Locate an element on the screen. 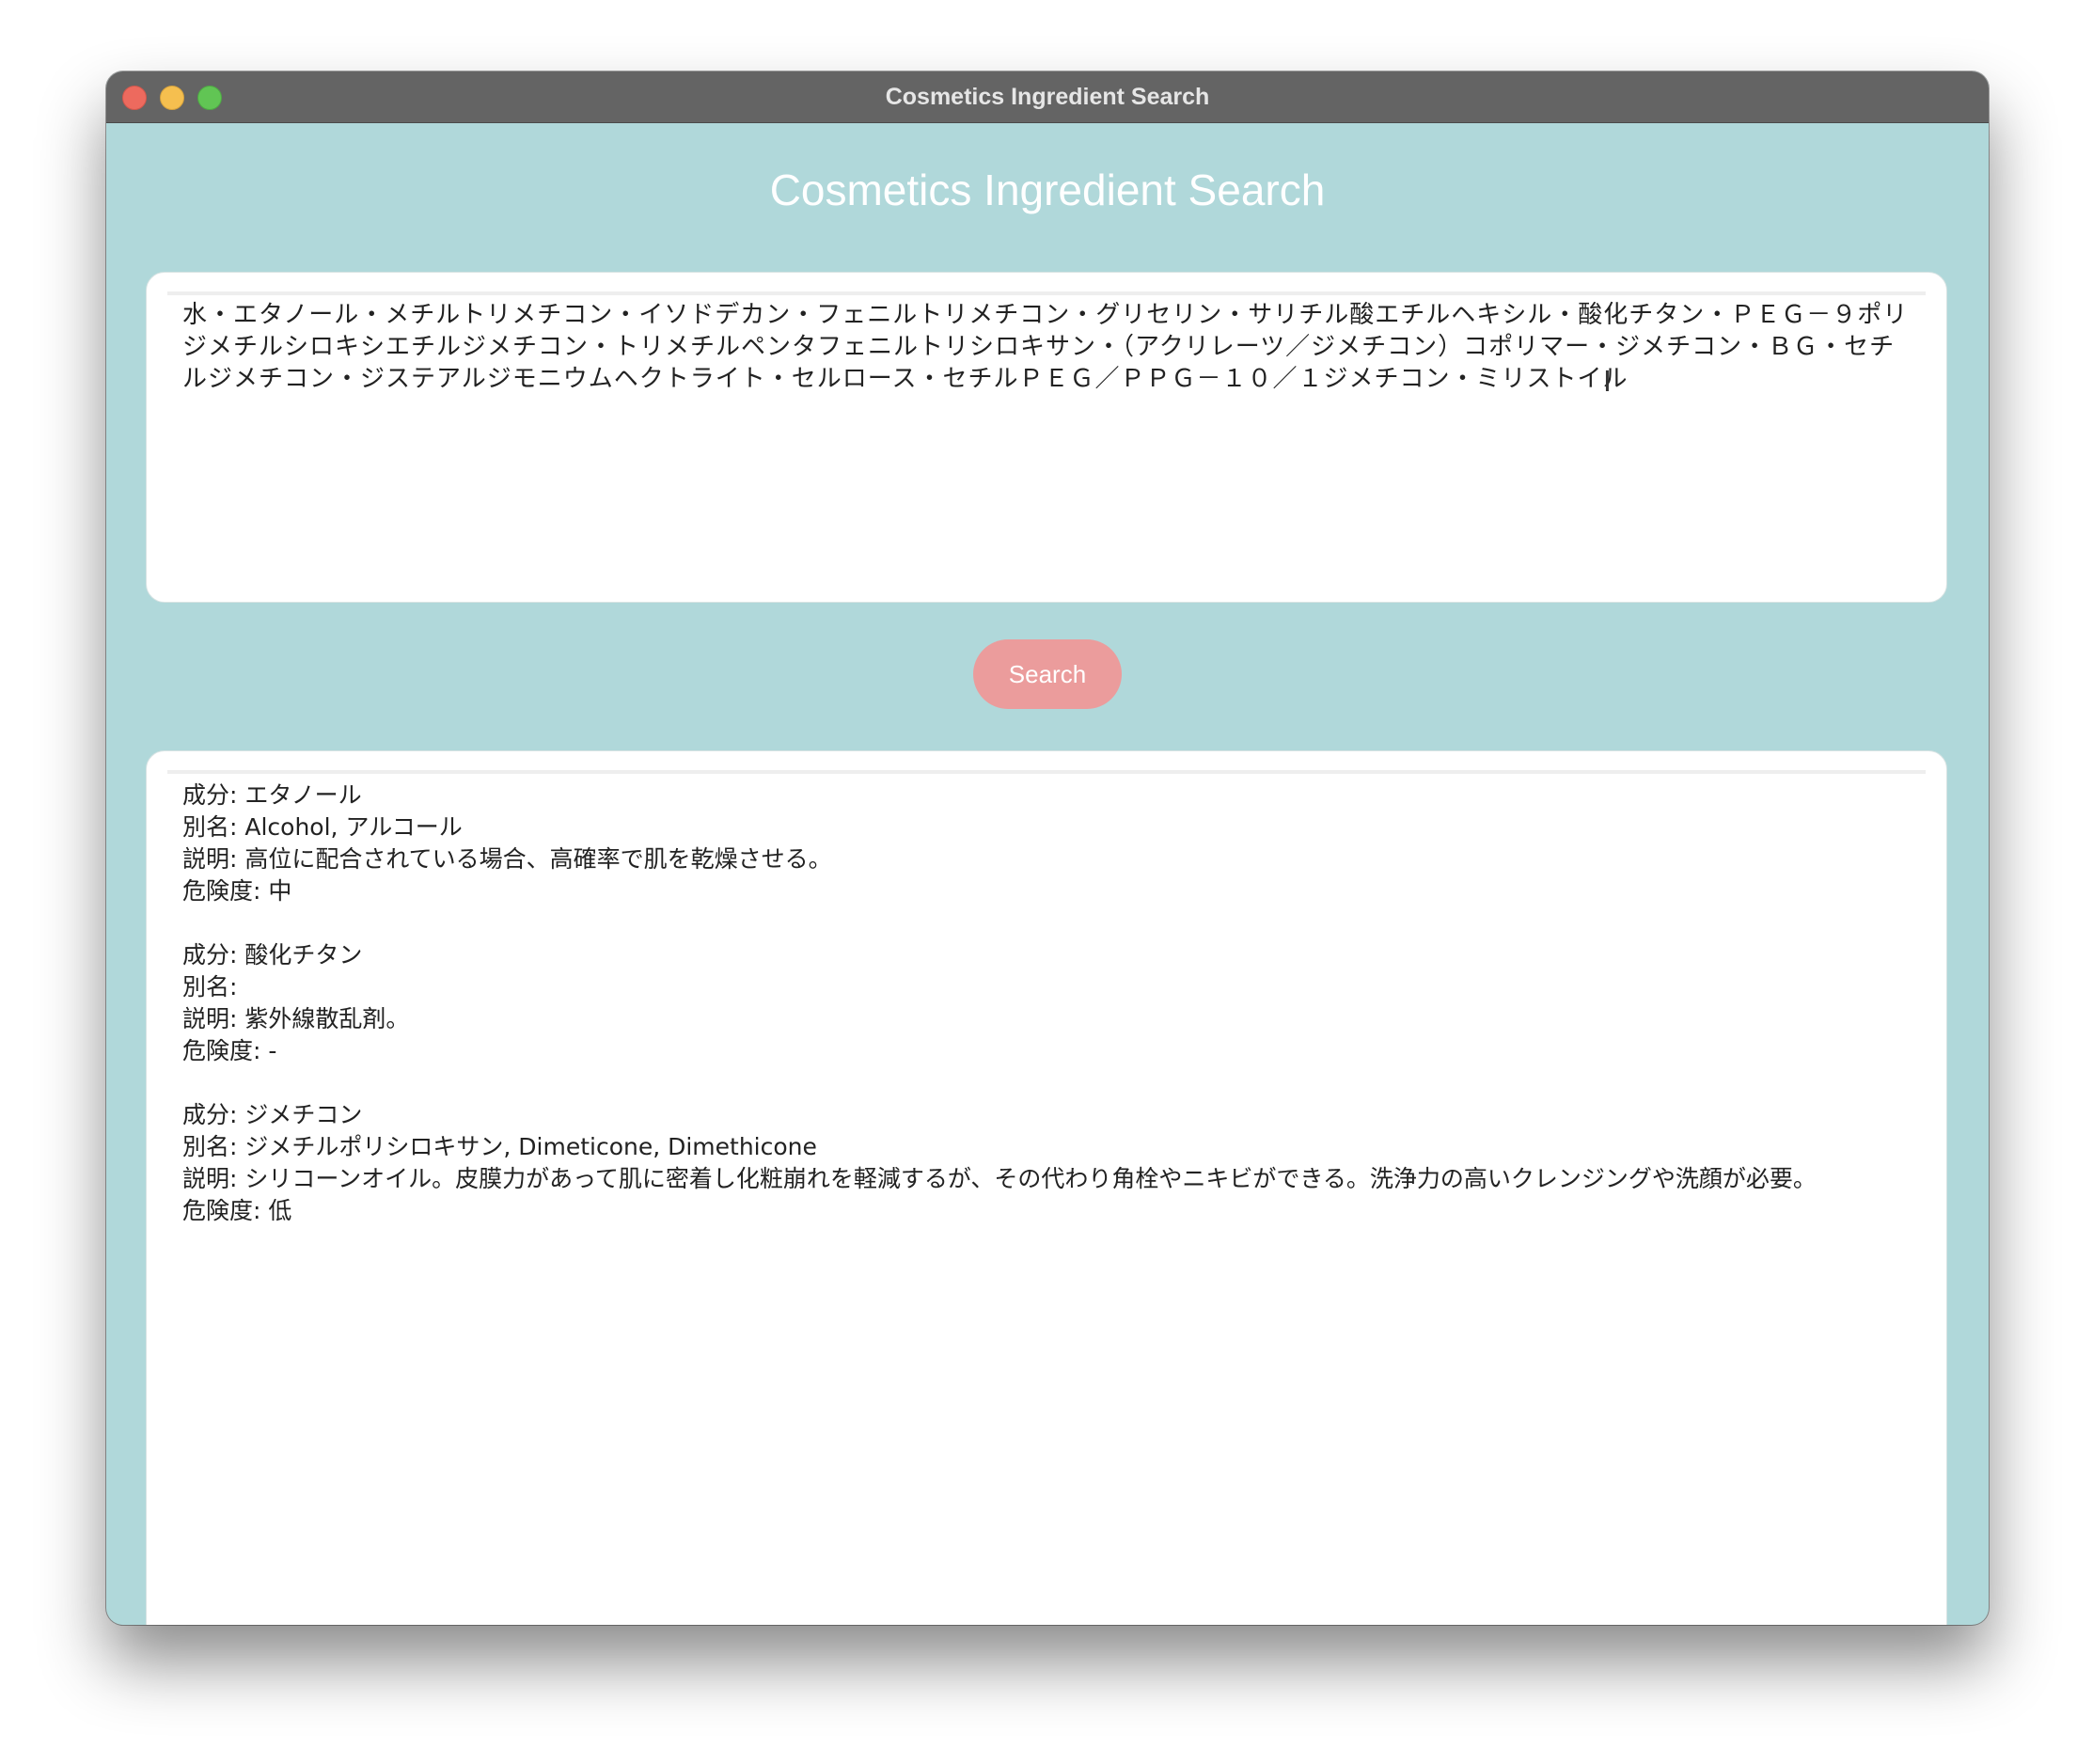 Image resolution: width=2093 pixels, height=1764 pixels. result-aliases: 別名: ジメチルポリシロキサン, Dimeticone, Dimethicone is located at coordinates (500, 1146).